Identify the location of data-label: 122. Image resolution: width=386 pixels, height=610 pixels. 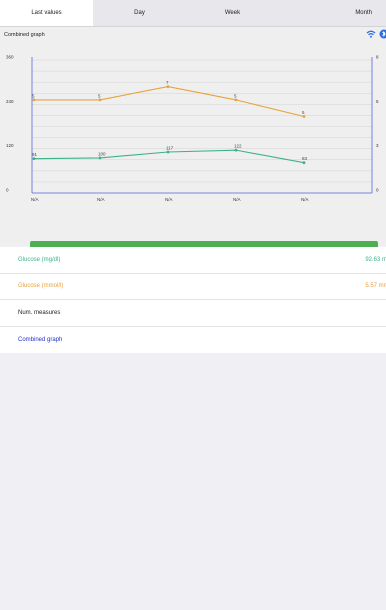
(238, 146).